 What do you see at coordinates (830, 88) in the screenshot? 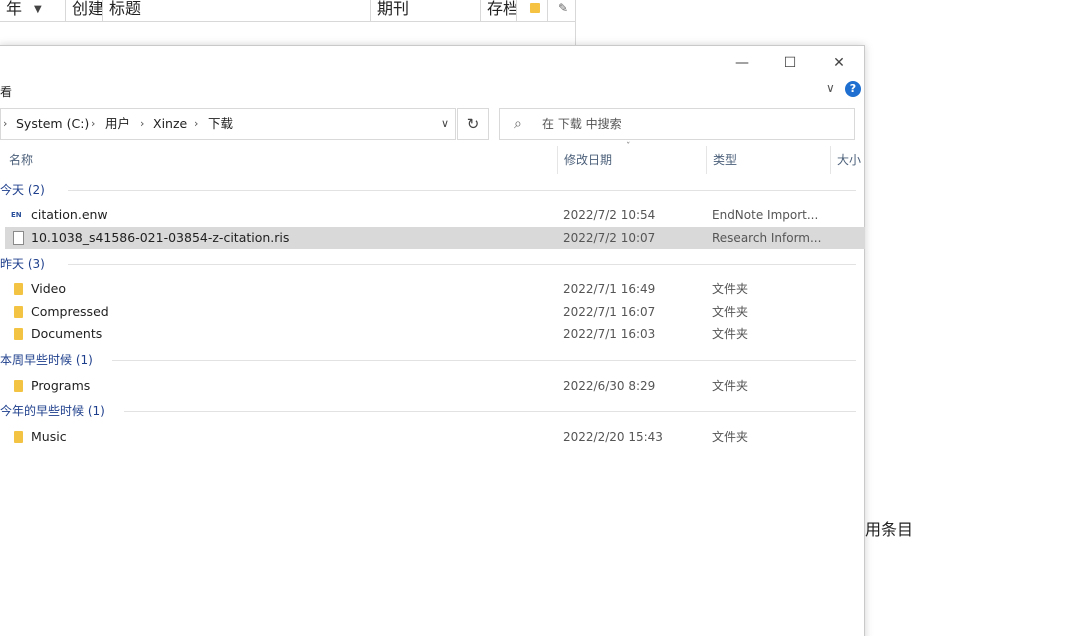
I see `chevron-down-icon: ∨` at bounding box center [830, 88].